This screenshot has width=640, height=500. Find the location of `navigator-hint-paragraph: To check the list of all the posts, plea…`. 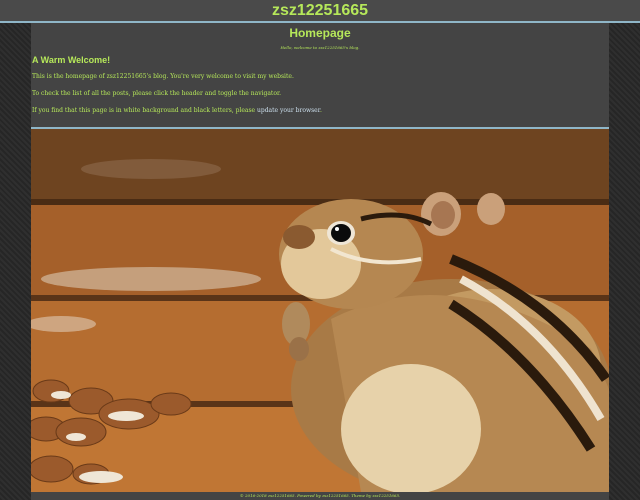

navigator-hint-paragraph: To check the list of all the posts, plea… is located at coordinates (157, 93).